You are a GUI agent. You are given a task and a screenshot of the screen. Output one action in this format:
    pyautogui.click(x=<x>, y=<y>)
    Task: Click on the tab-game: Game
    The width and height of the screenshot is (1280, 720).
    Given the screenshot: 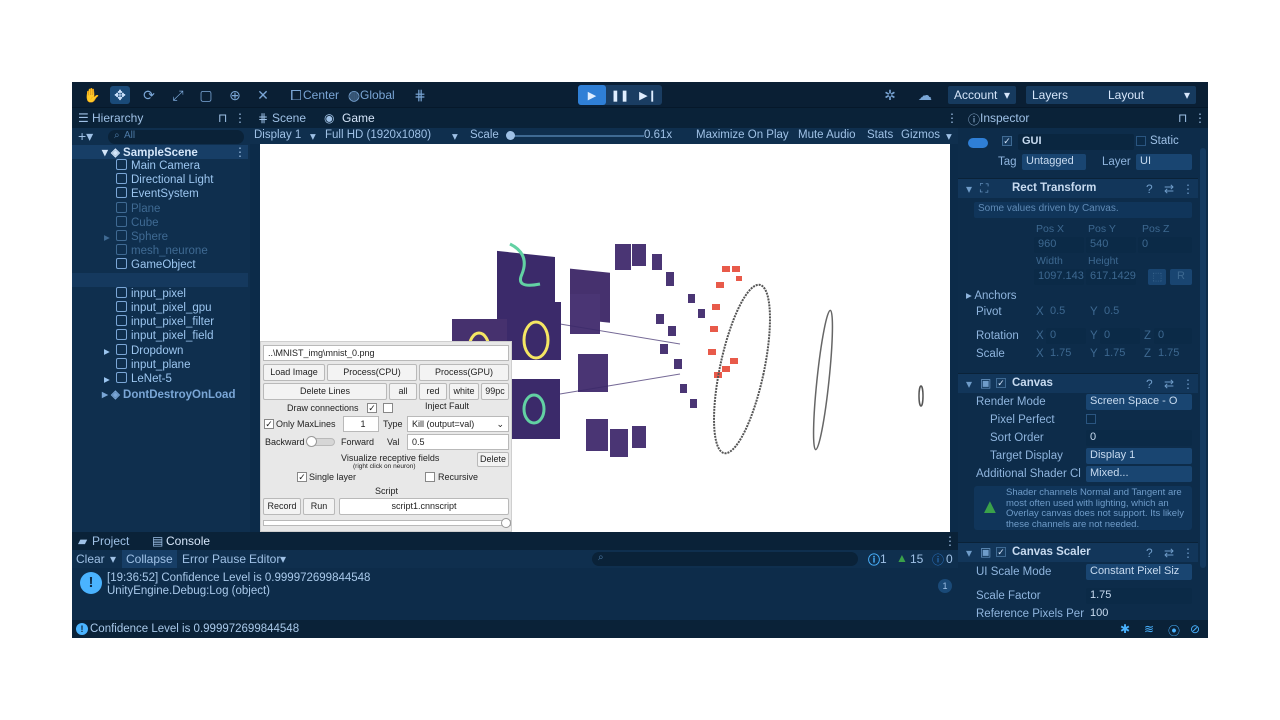 What is the action you would take?
    pyautogui.click(x=358, y=118)
    